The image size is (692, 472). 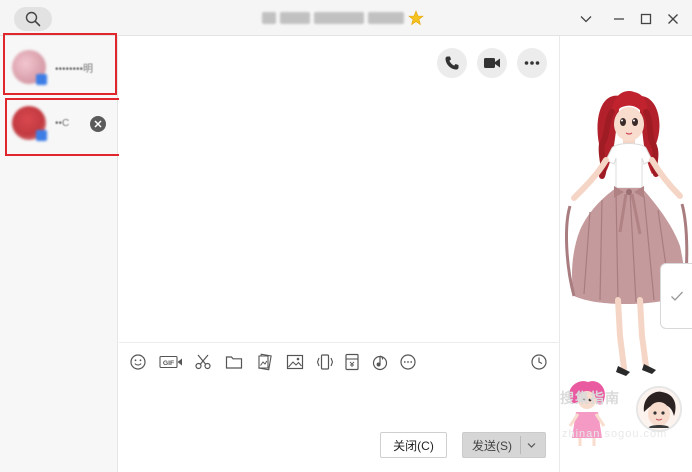 What do you see at coordinates (339, 361) in the screenshot?
I see `message-toolbar: GIF` at bounding box center [339, 361].